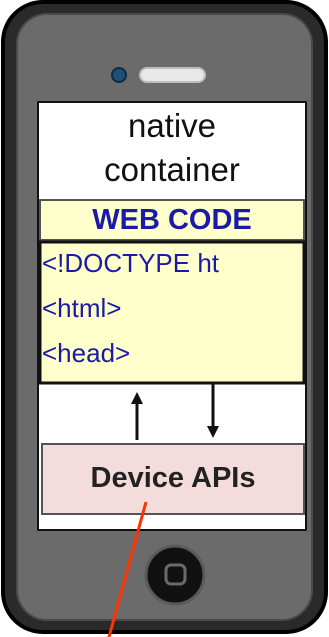 This screenshot has height=637, width=329. Describe the element at coordinates (172, 169) in the screenshot. I see `native-container-label-line2: container` at that location.